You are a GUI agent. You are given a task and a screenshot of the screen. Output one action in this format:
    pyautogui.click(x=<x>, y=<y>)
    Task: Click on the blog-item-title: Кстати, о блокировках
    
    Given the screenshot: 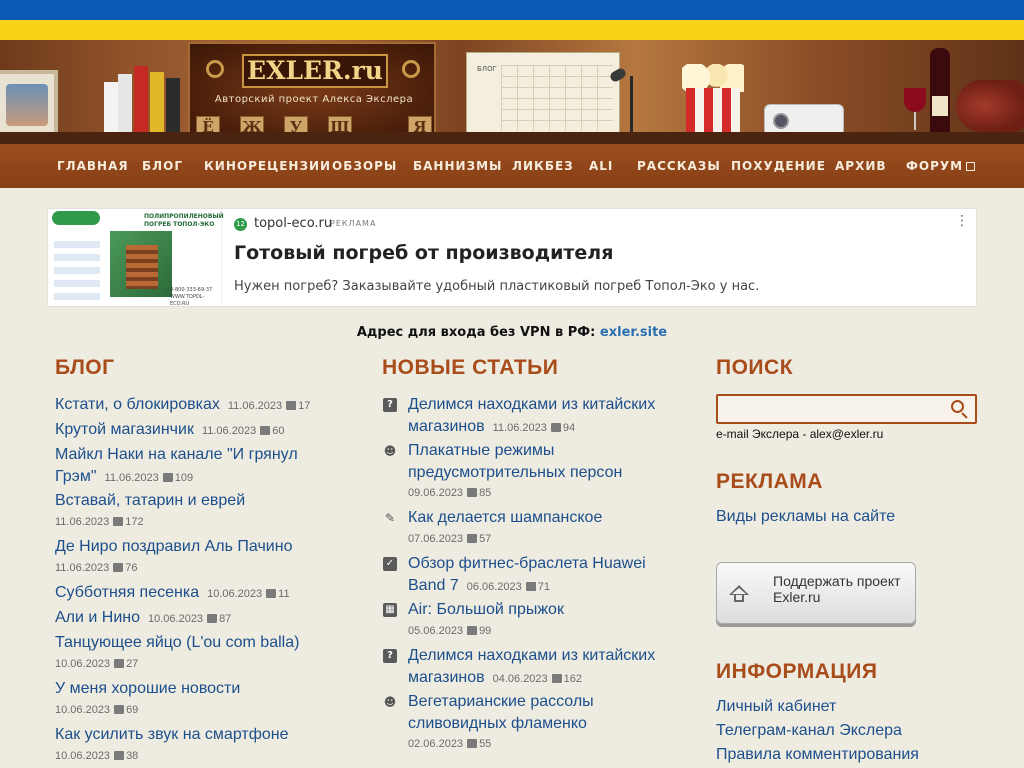 What is the action you would take?
    pyautogui.click(x=137, y=404)
    